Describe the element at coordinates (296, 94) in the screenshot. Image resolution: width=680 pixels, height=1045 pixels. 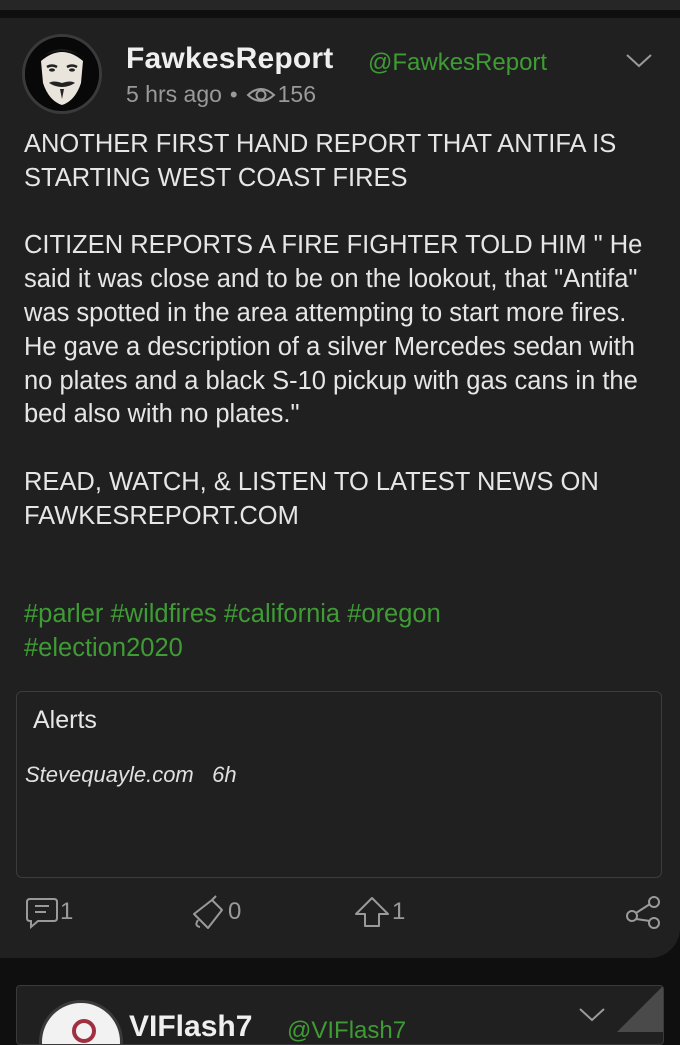
I see `view-count: 156` at that location.